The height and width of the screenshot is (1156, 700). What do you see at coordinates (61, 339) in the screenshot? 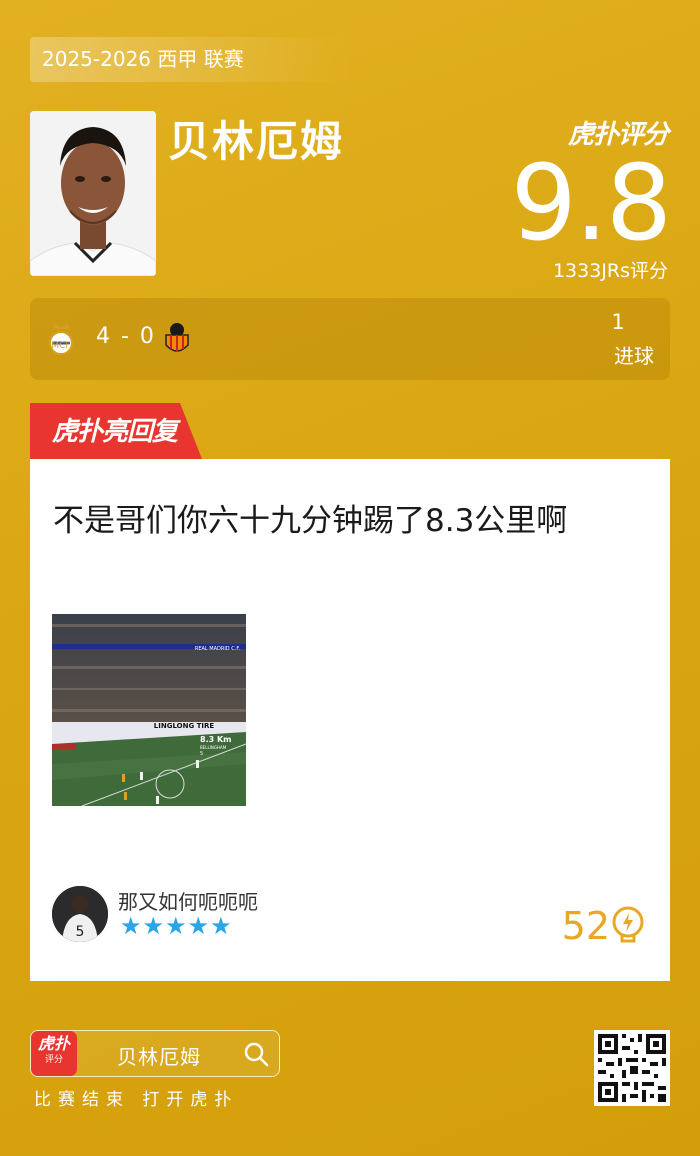
I see `real-madrid-crest-icon: MCF` at bounding box center [61, 339].